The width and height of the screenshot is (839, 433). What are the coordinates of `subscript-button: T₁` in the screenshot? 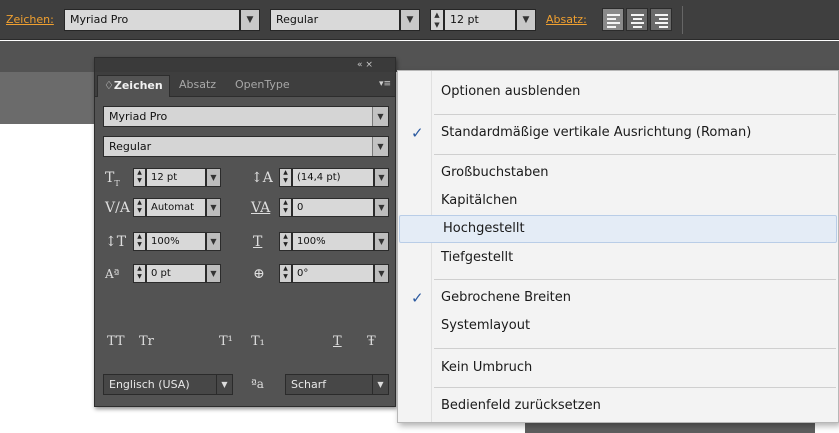 It's located at (258, 341).